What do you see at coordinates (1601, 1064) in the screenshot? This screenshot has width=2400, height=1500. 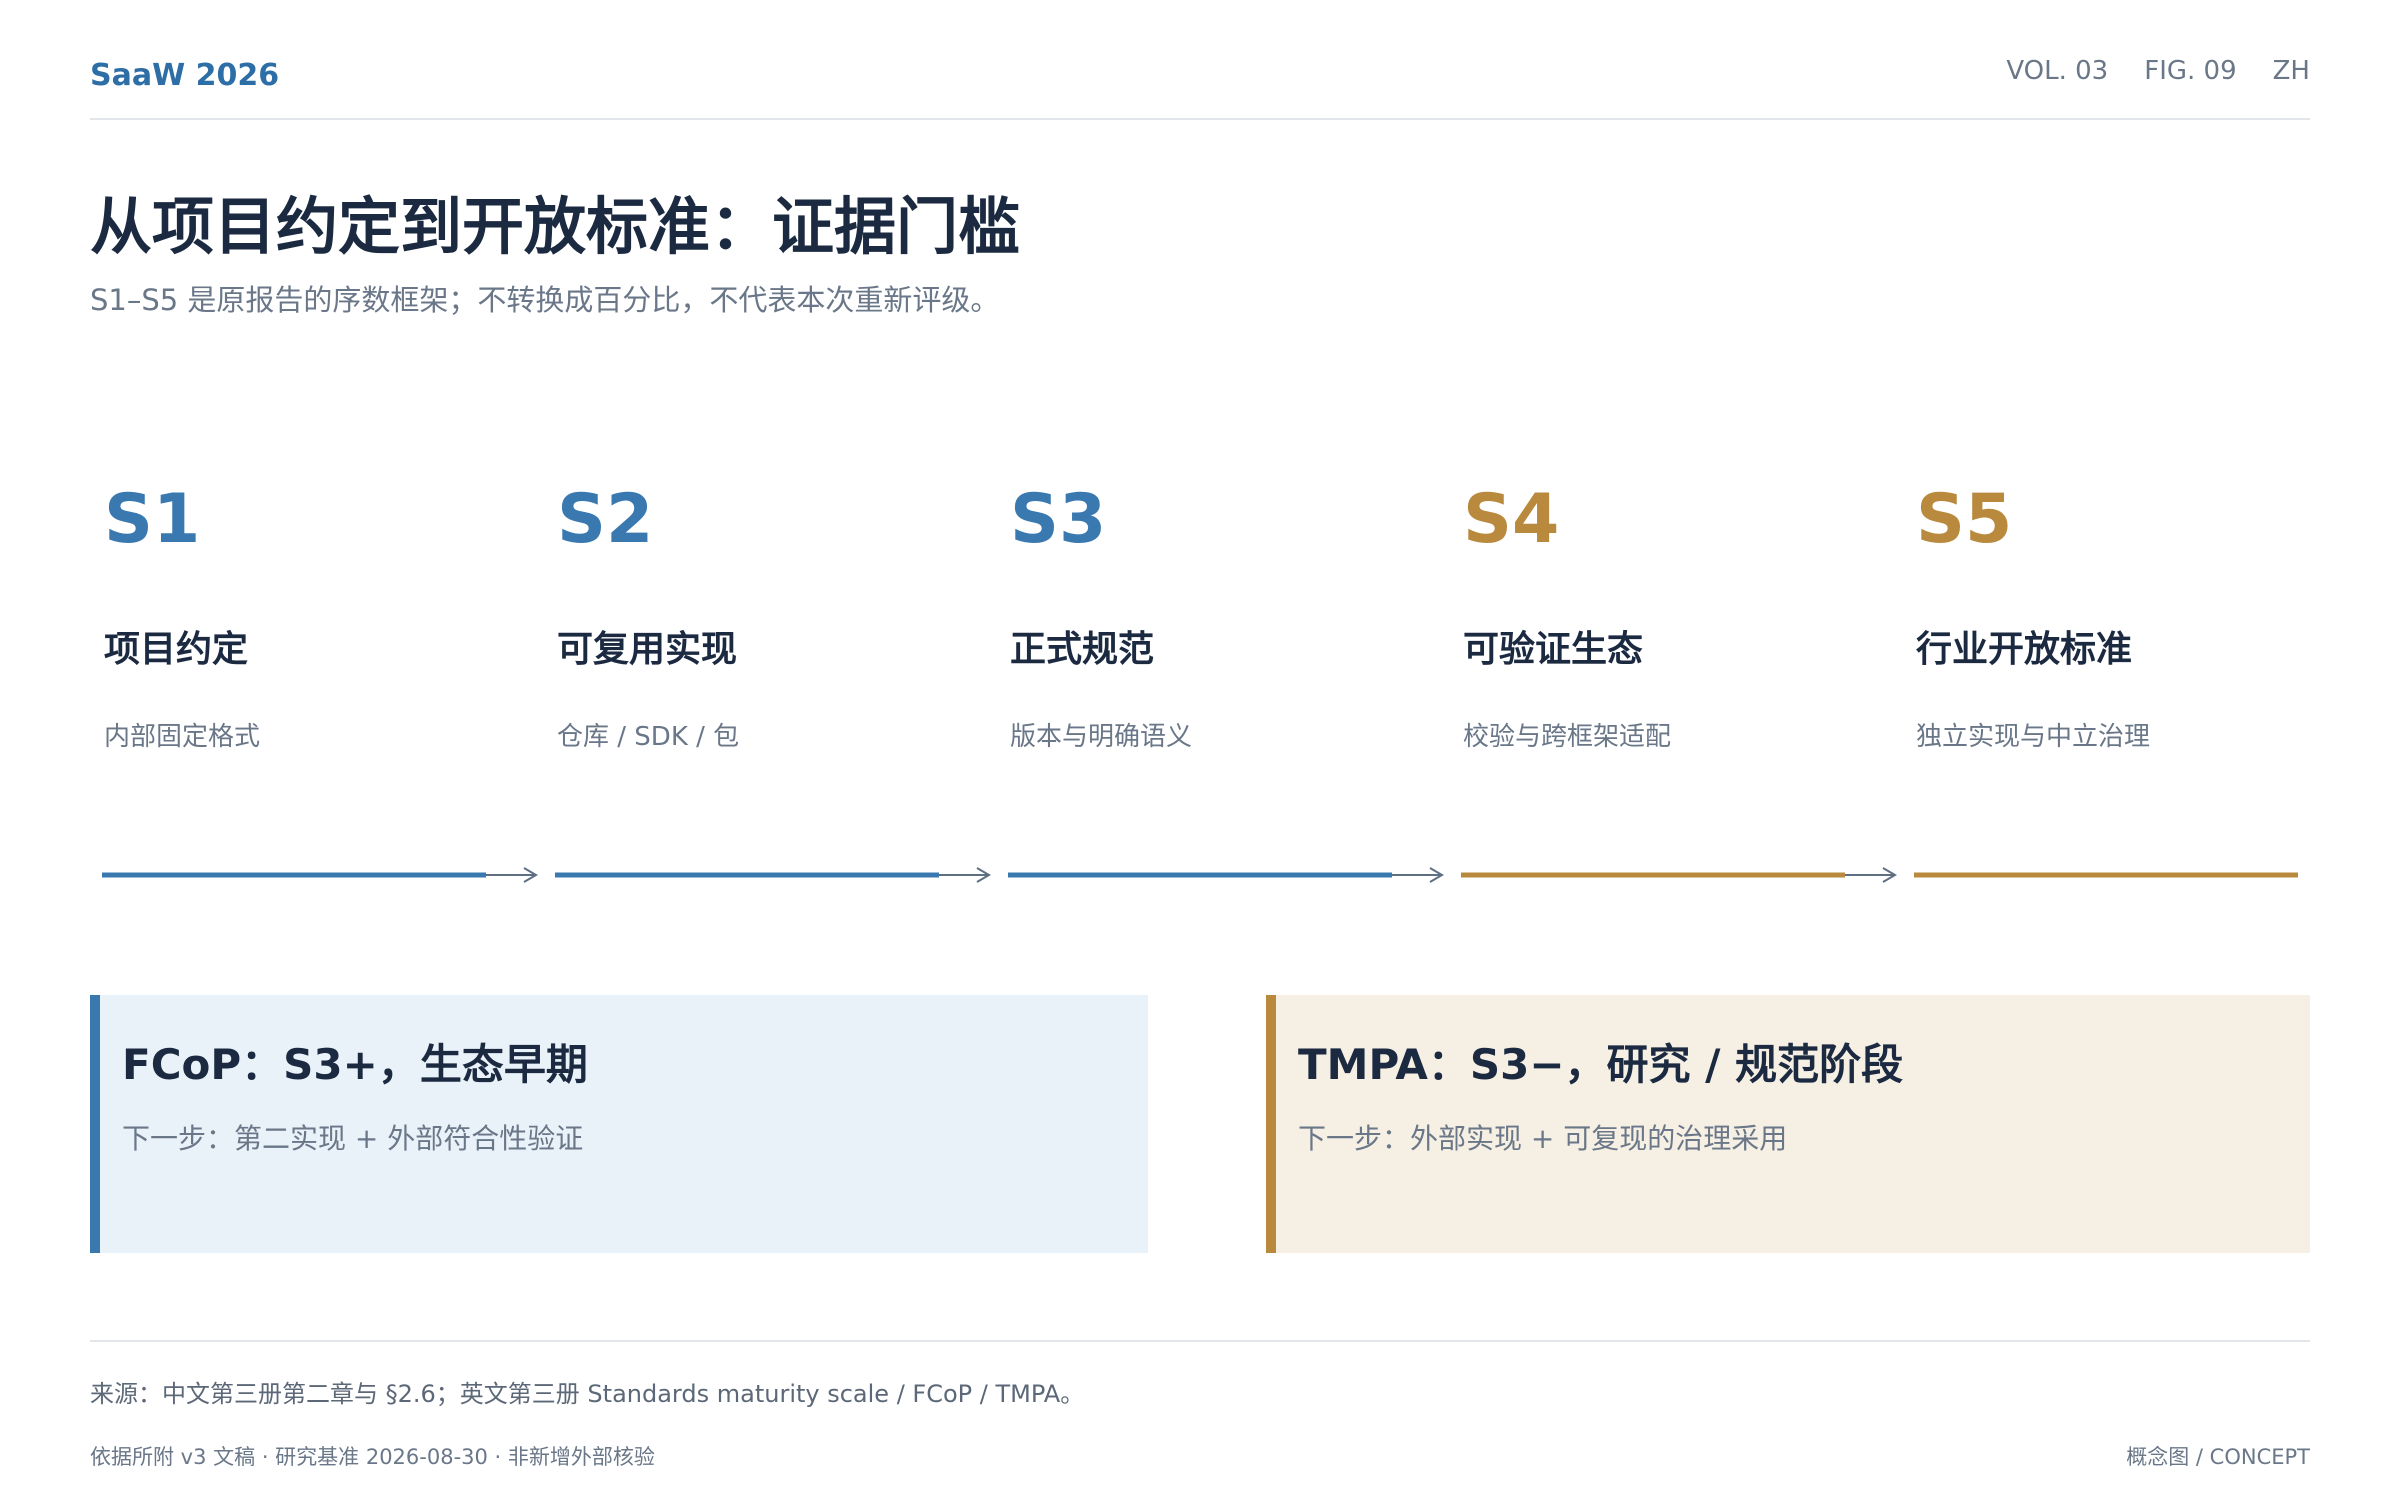 I see `card-title: TMPA：S3−，研究 / 规范阶段` at bounding box center [1601, 1064].